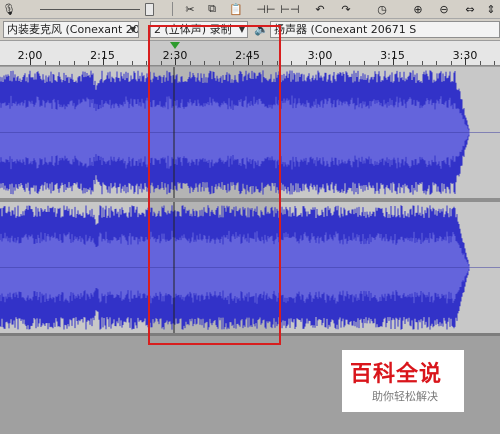  What do you see at coordinates (289, 9) in the screenshot?
I see `silence-icon: ⊢⊣` at bounding box center [289, 9].